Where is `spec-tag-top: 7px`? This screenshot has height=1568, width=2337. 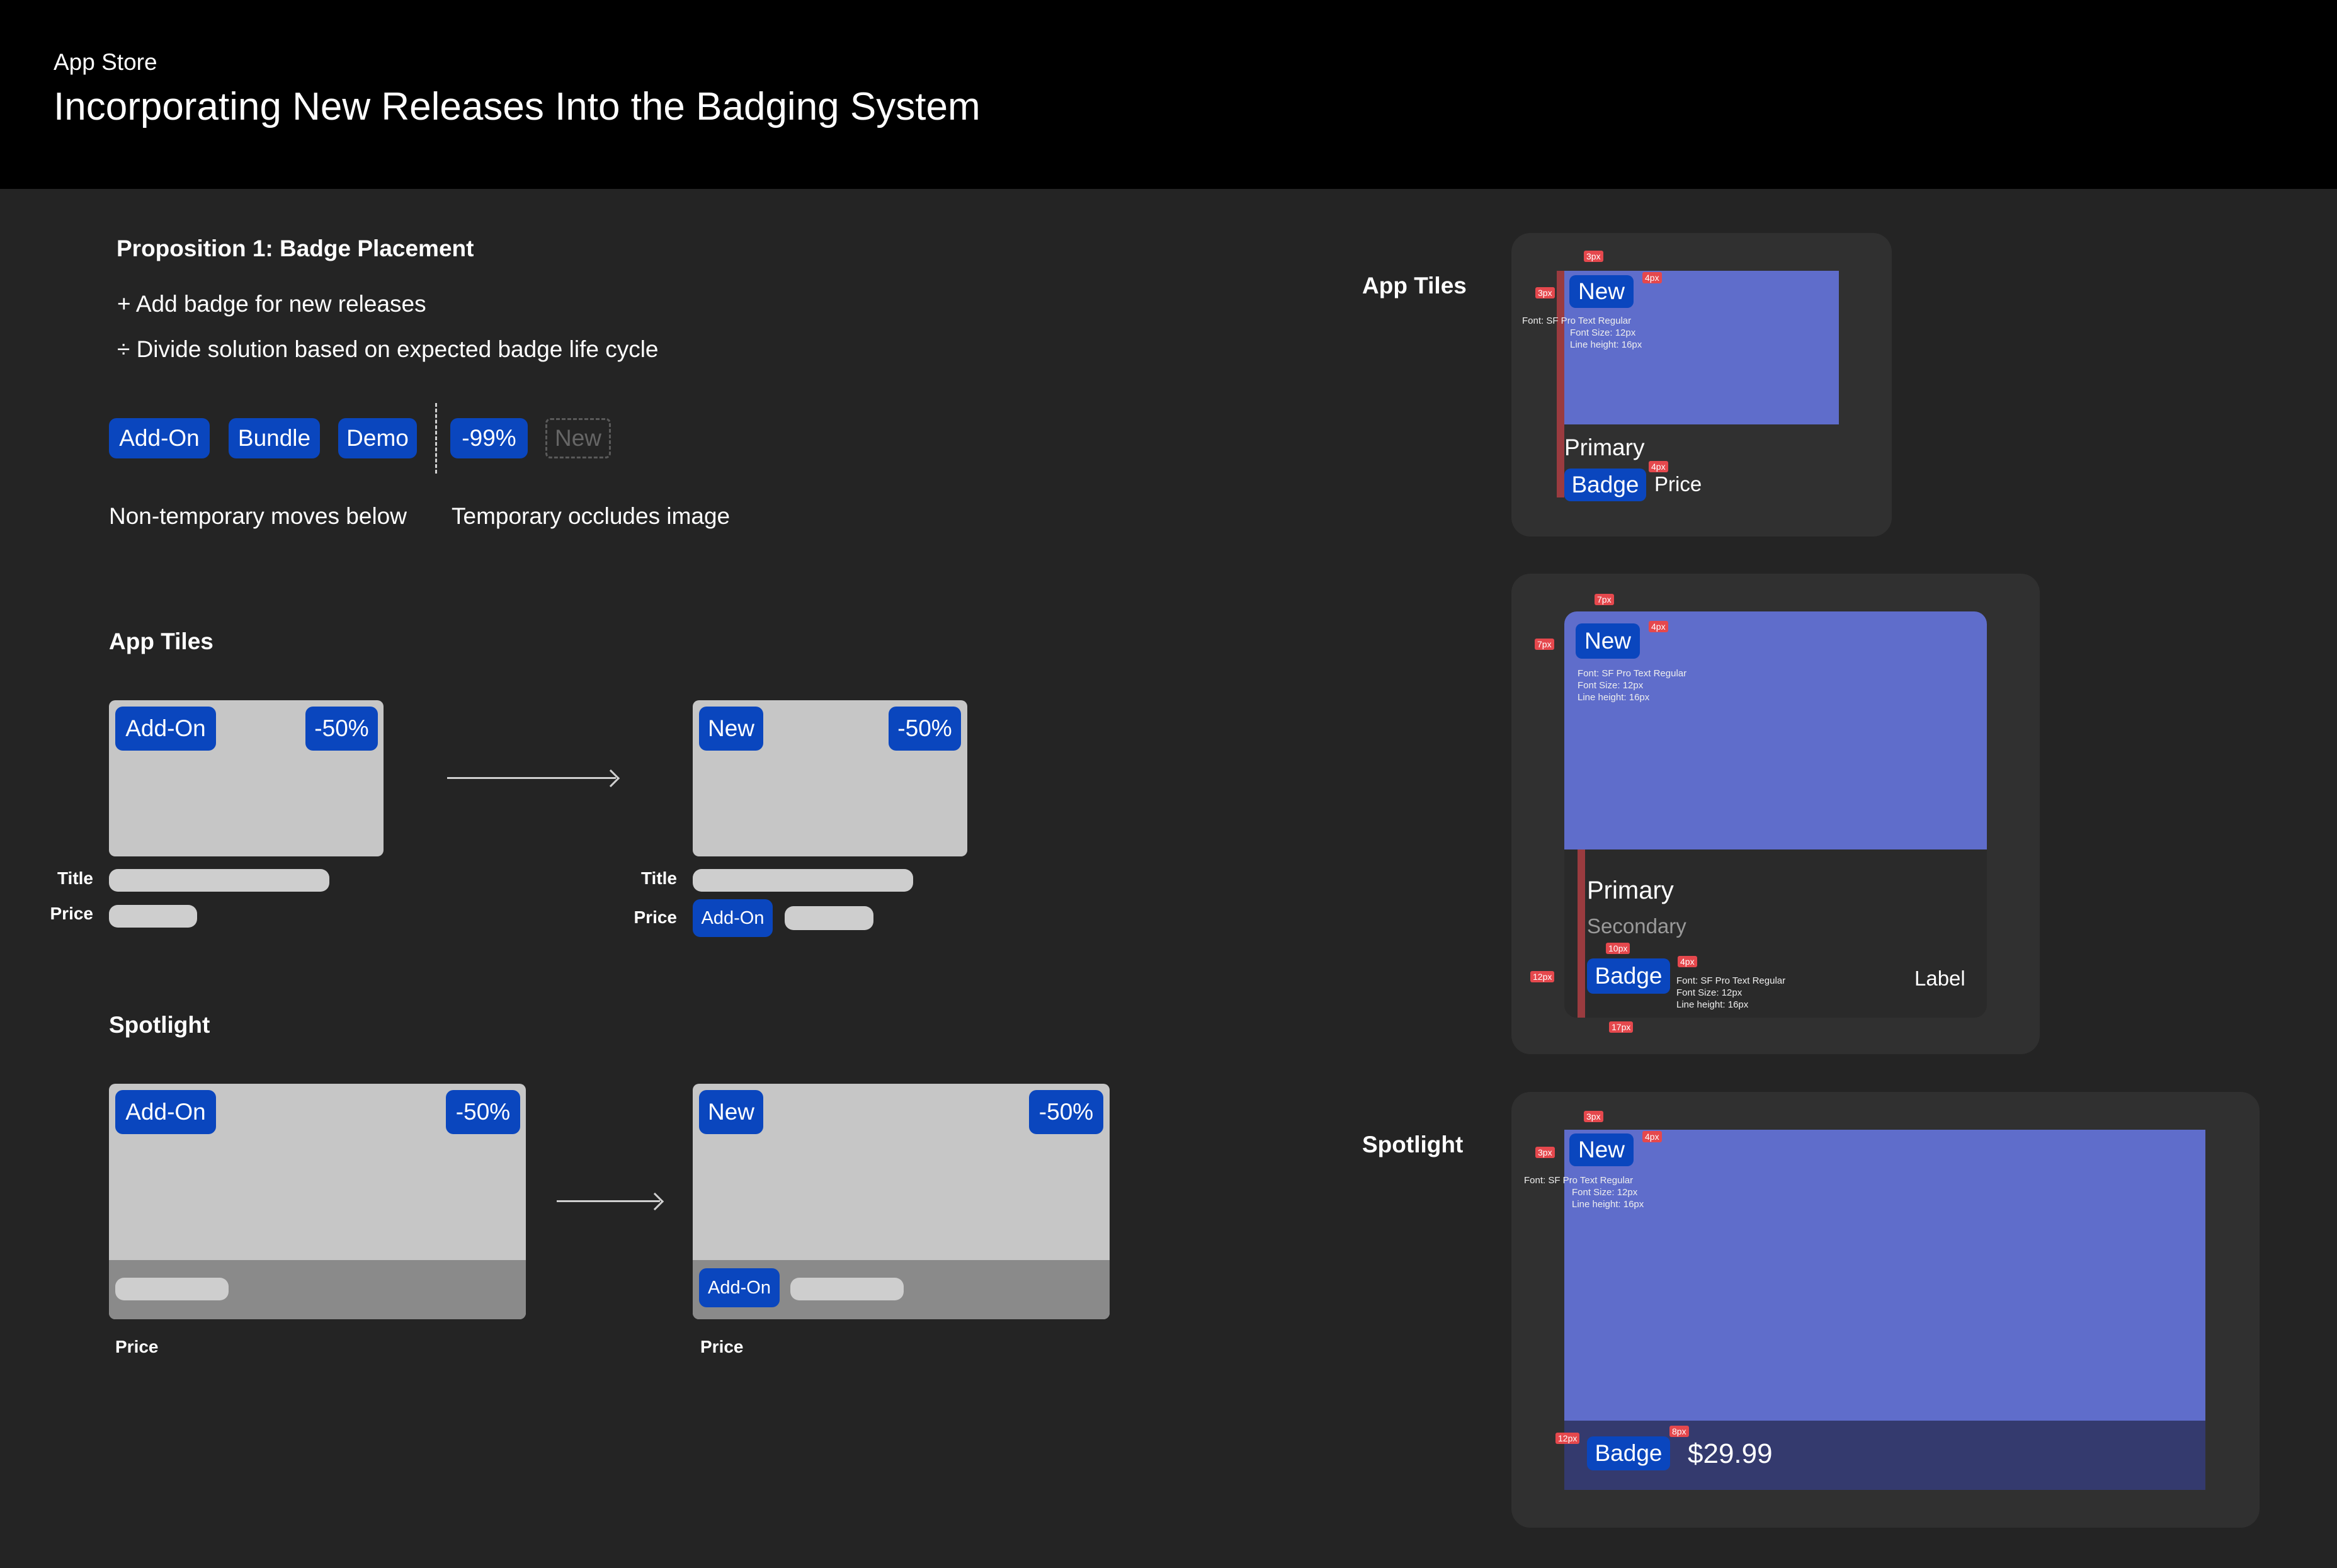
spec-tag-top: 7px is located at coordinates (1604, 599).